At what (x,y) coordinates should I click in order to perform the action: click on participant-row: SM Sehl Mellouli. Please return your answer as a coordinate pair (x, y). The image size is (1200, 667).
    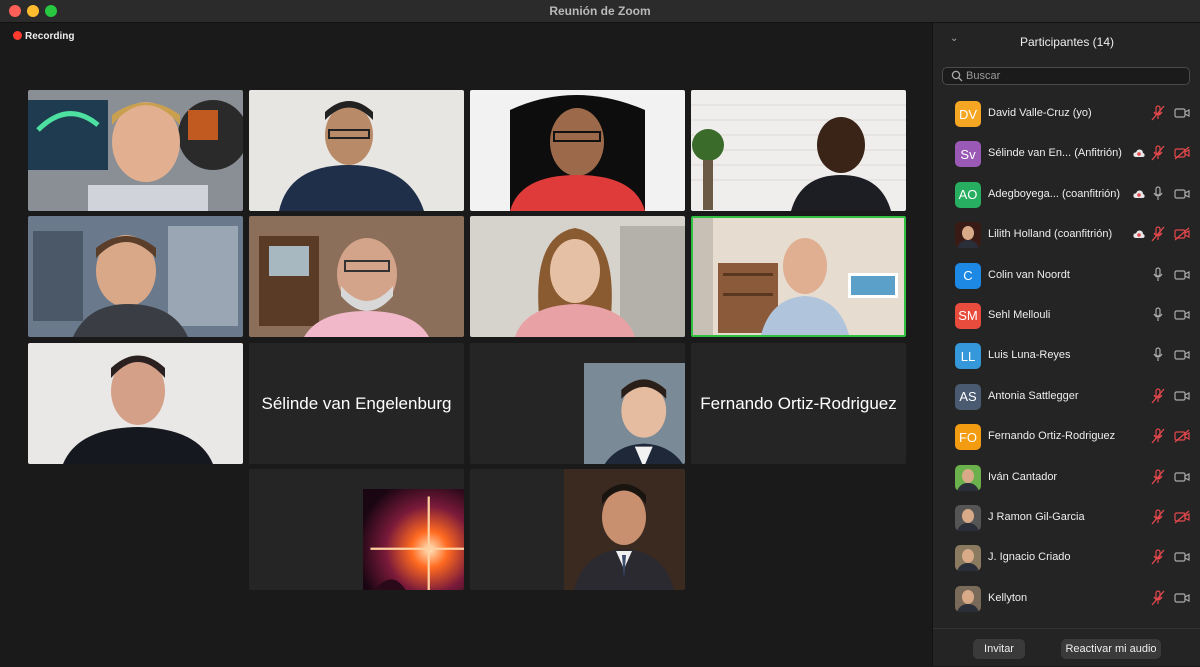
    Looking at the image, I should click on (1066, 315).